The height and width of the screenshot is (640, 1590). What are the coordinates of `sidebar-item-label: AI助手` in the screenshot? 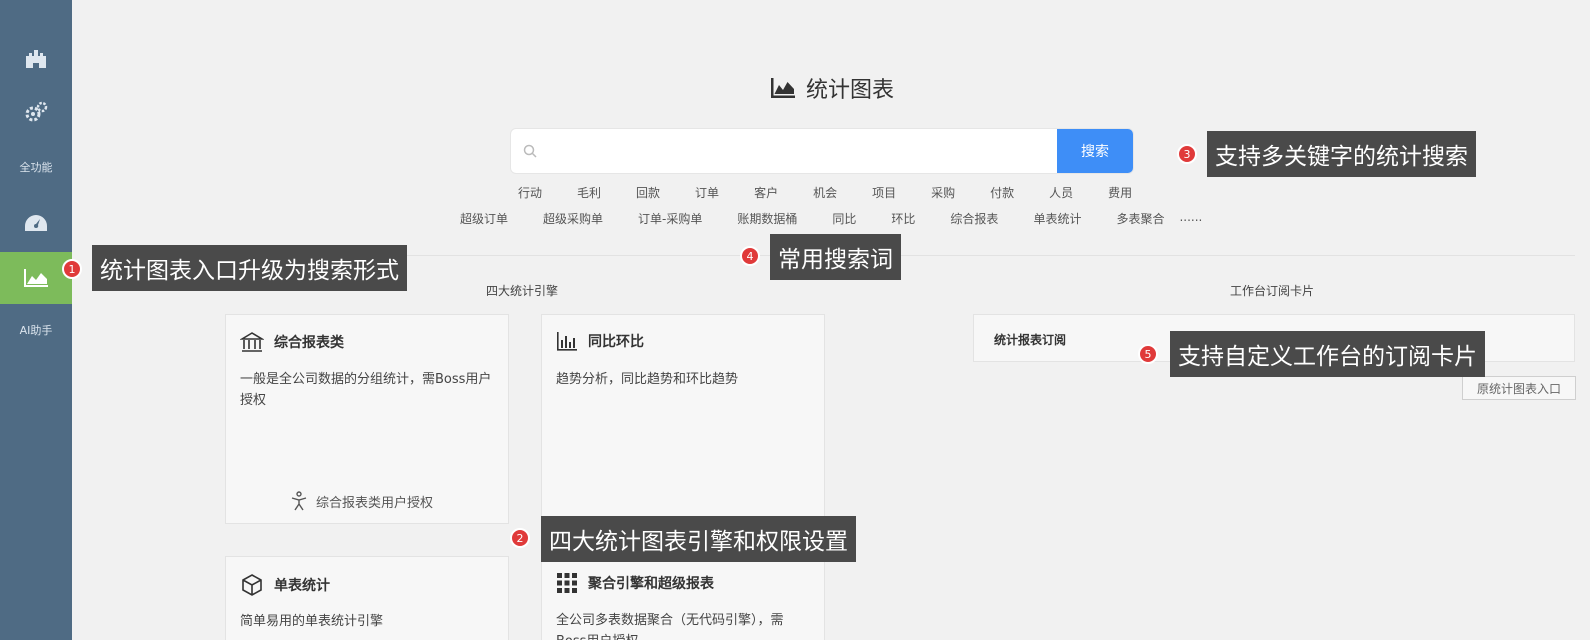 It's located at (36, 330).